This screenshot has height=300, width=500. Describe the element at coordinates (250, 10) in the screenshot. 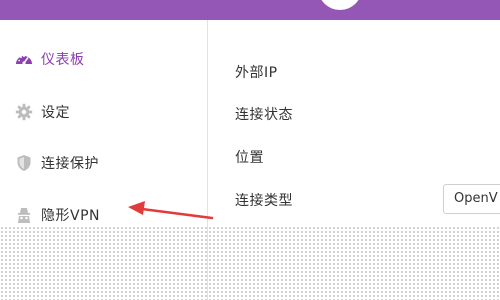

I see `top-header-bar` at that location.